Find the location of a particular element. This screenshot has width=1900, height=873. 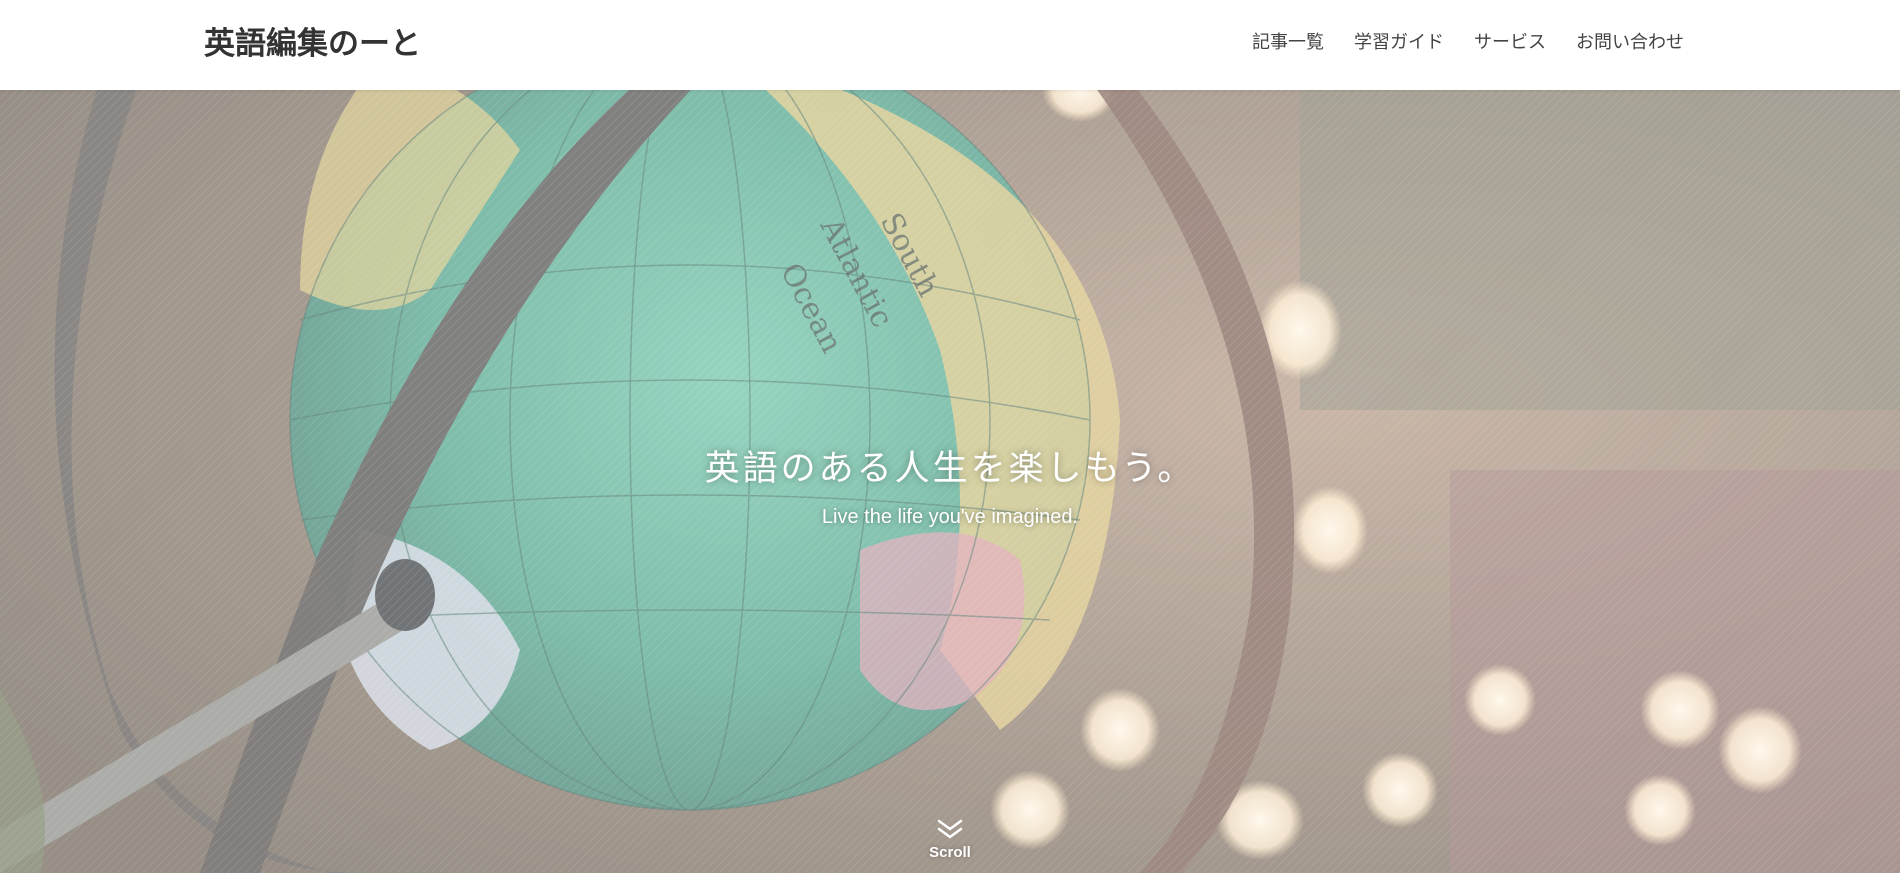

hero-catchphrase: 英語のある人生を楽しもう。 is located at coordinates (950, 469).